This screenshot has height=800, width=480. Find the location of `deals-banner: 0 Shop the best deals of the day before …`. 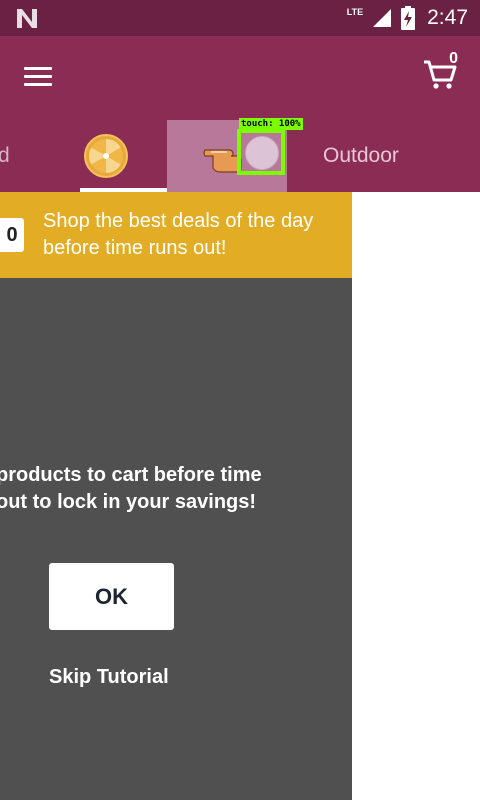

deals-banner: 0 Shop the best deals of the day before … is located at coordinates (176, 235).